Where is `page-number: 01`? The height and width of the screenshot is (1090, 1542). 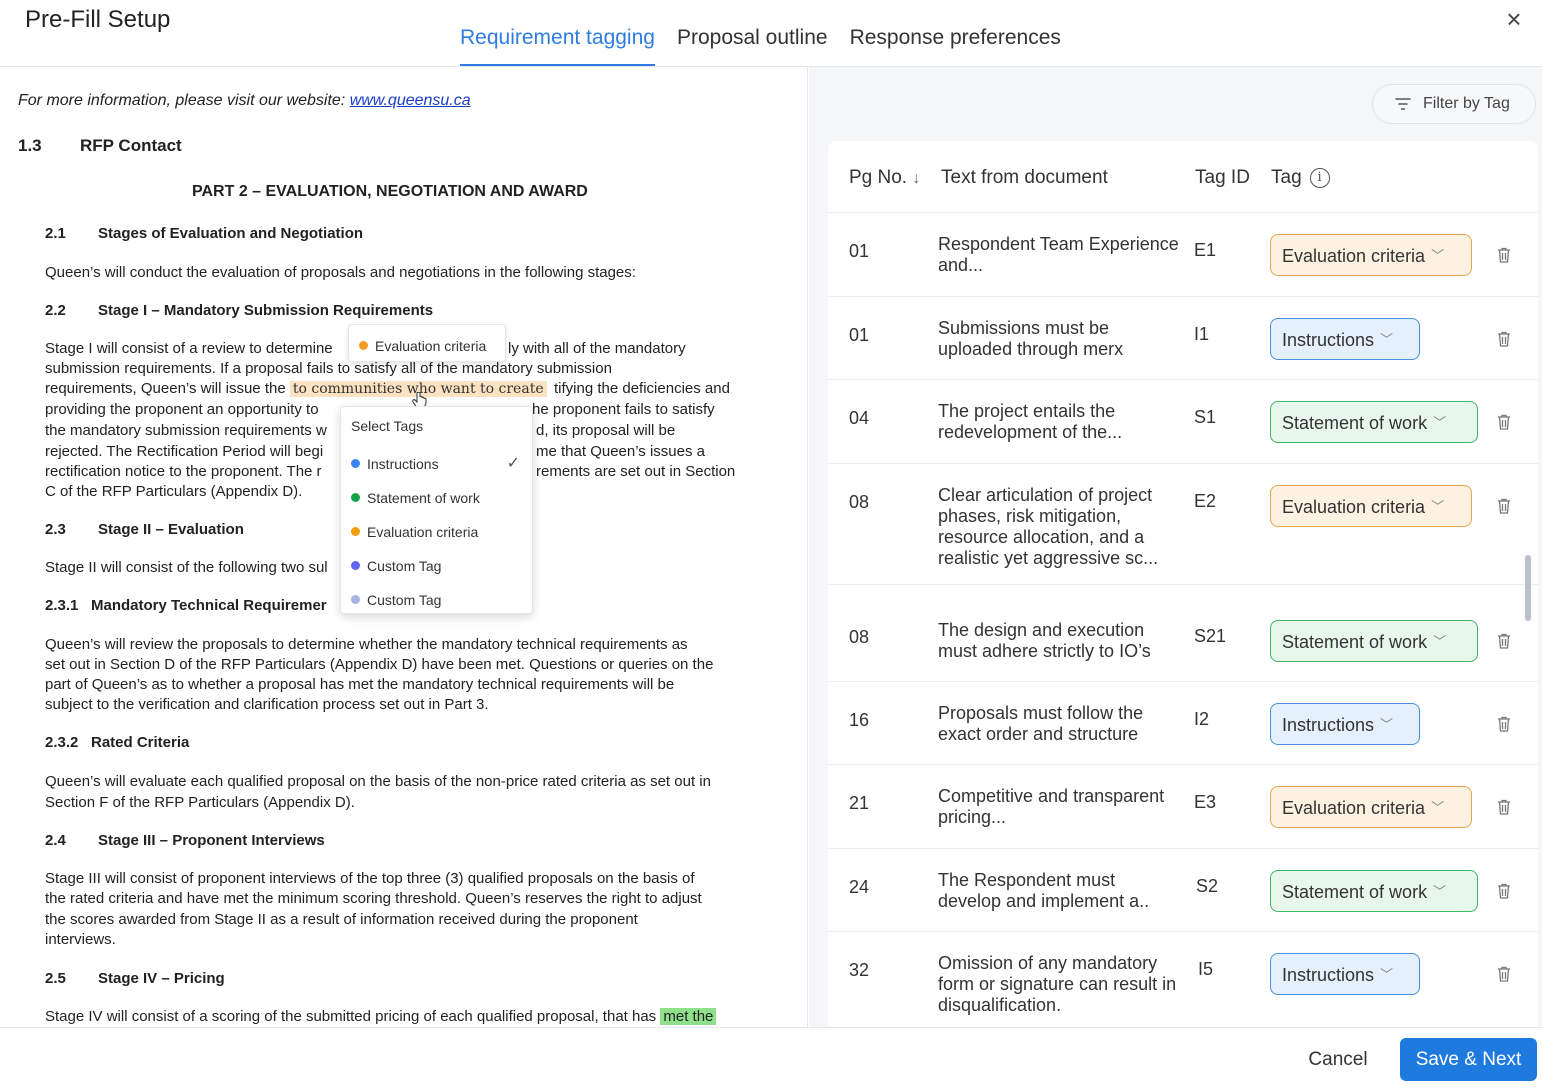
page-number: 01 is located at coordinates (859, 251).